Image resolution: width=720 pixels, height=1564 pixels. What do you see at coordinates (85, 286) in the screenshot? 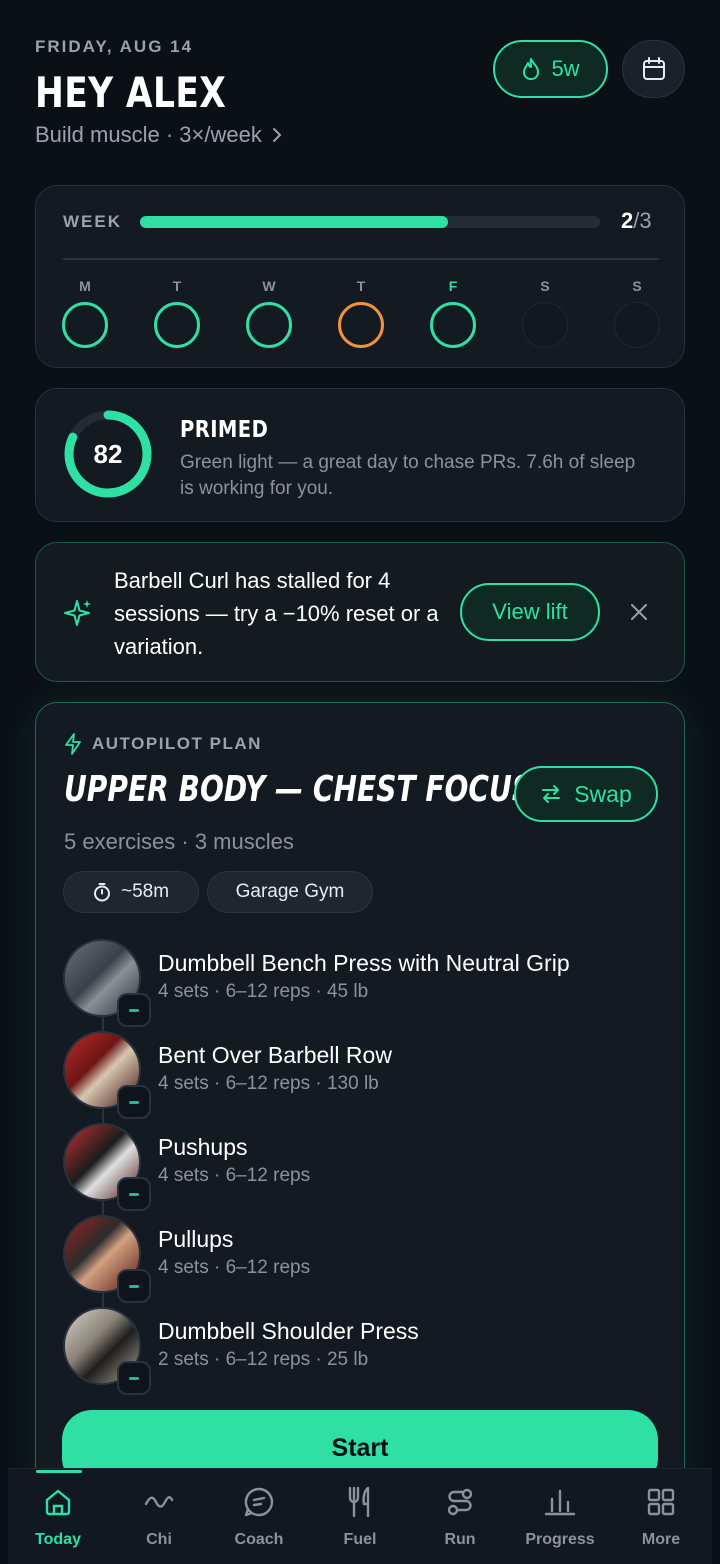
I see `day-letter: M` at bounding box center [85, 286].